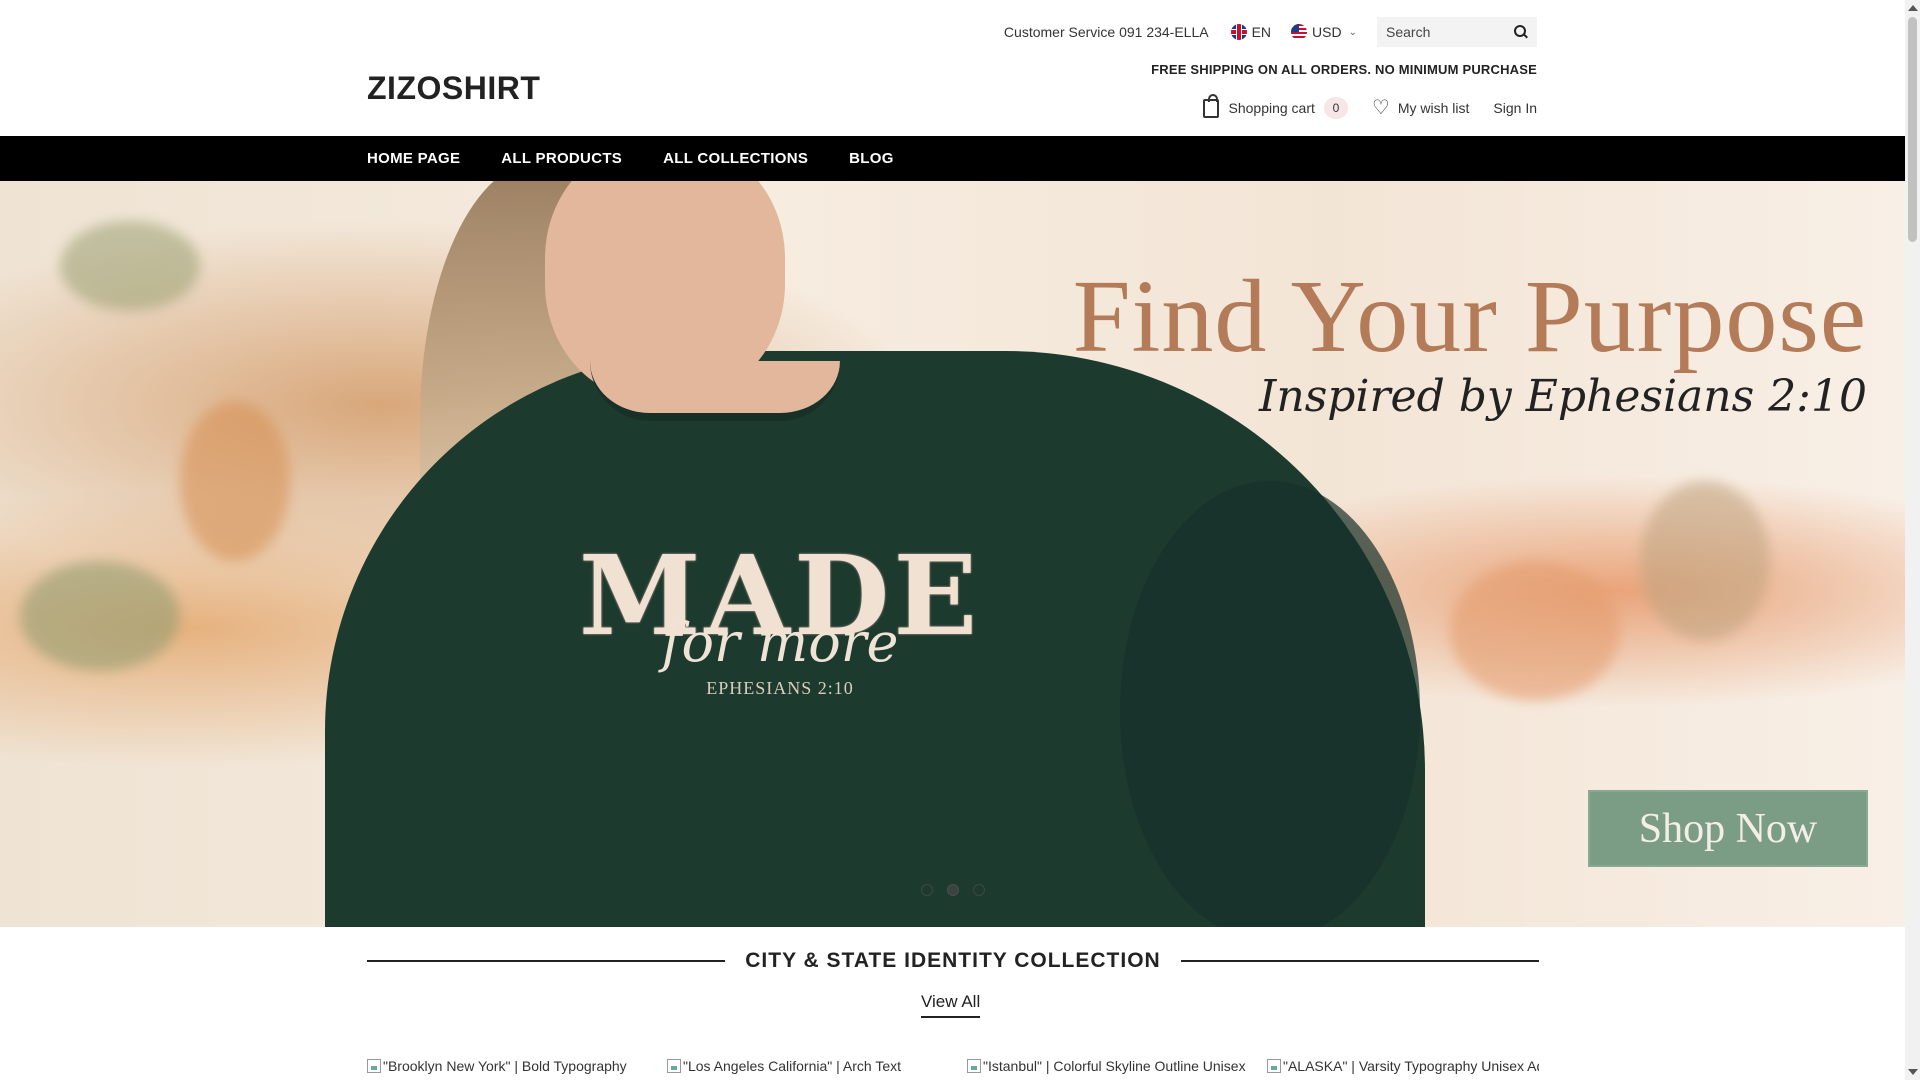 The image size is (1920, 1080). Describe the element at coordinates (1238, 32) in the screenshot. I see `uk-flag-icon` at that location.